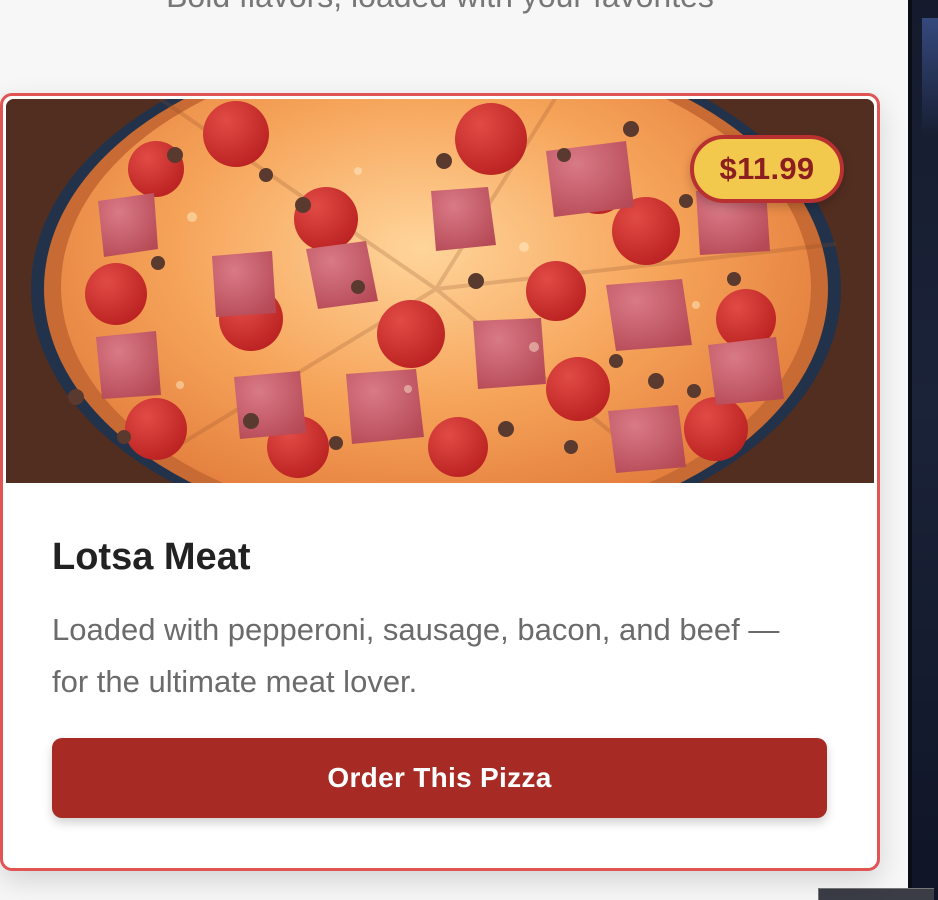  What do you see at coordinates (767, 169) in the screenshot?
I see `price-badge: $11.99` at bounding box center [767, 169].